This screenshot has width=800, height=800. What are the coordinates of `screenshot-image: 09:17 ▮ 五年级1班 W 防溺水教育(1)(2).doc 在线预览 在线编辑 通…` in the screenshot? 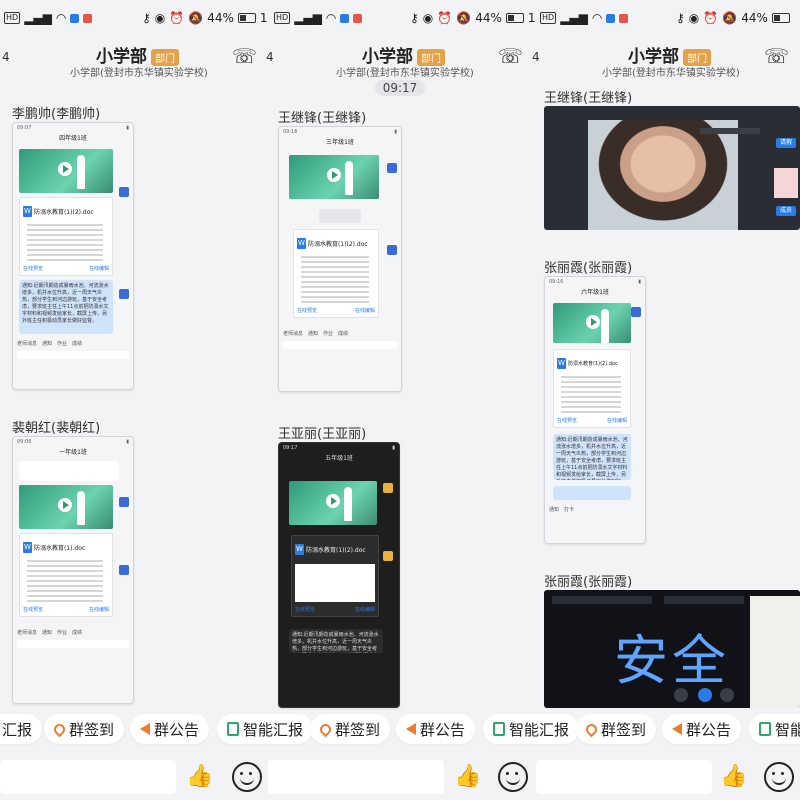 It's located at (339, 575).